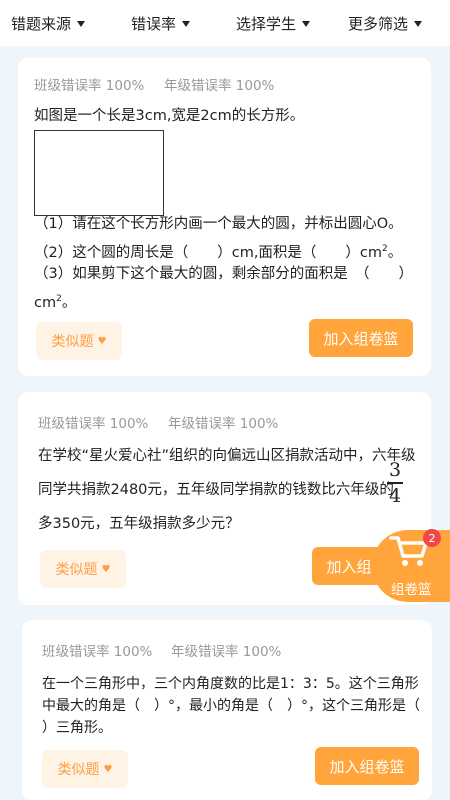 The width and height of the screenshot is (450, 800). Describe the element at coordinates (169, 116) in the screenshot. I see `question-intro: 如图是一个长是3cm,宽是2cm的长方形。` at that location.